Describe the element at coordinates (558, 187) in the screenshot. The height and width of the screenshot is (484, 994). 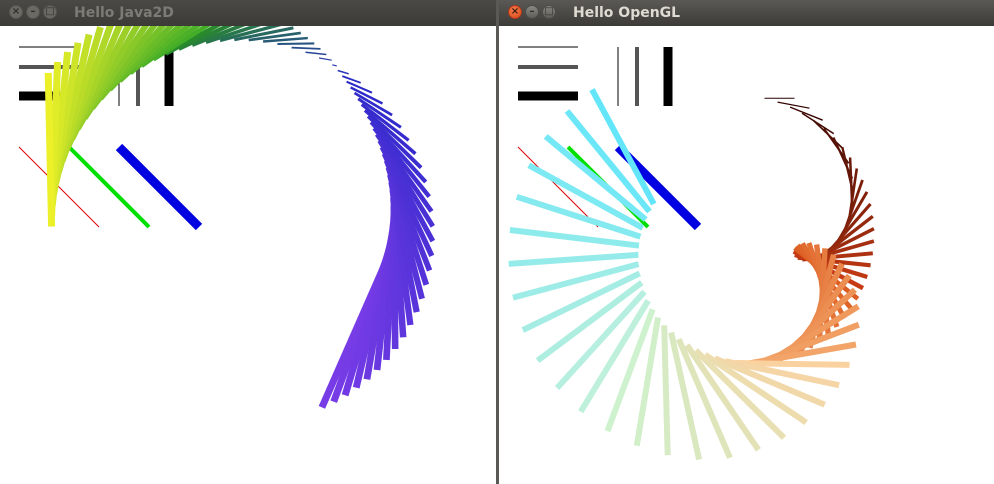
I see `diag-line-red` at that location.